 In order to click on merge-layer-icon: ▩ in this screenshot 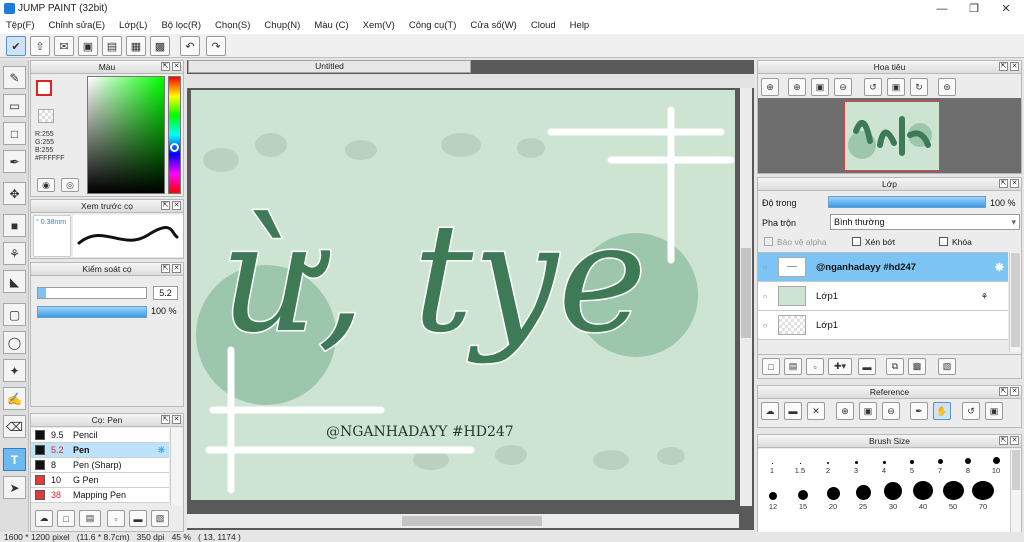, I will do `click(917, 366)`.